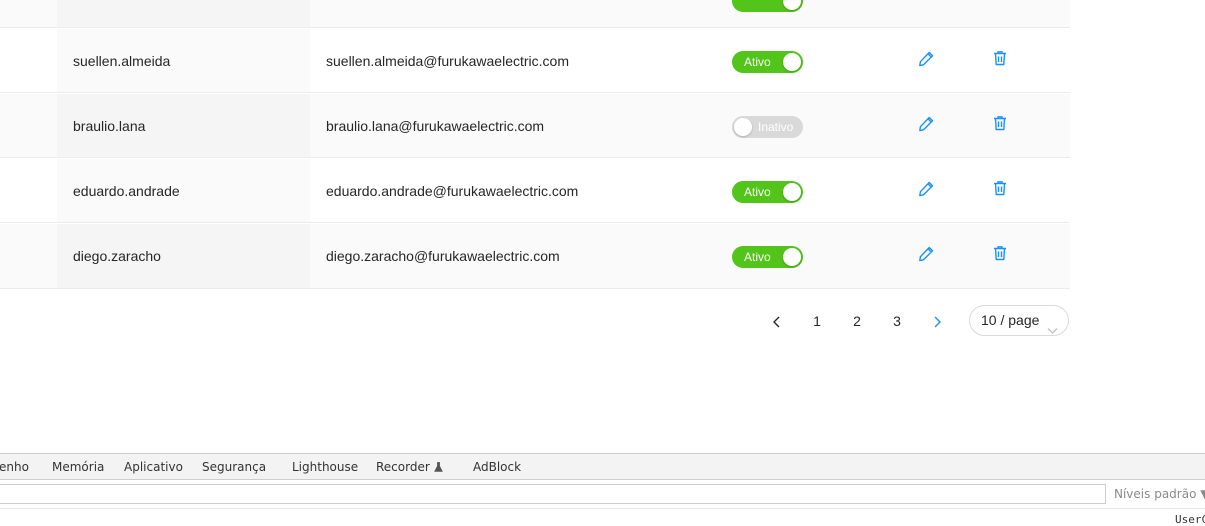  Describe the element at coordinates (1202, 494) in the screenshot. I see `triangle-down-icon: ▼` at that location.